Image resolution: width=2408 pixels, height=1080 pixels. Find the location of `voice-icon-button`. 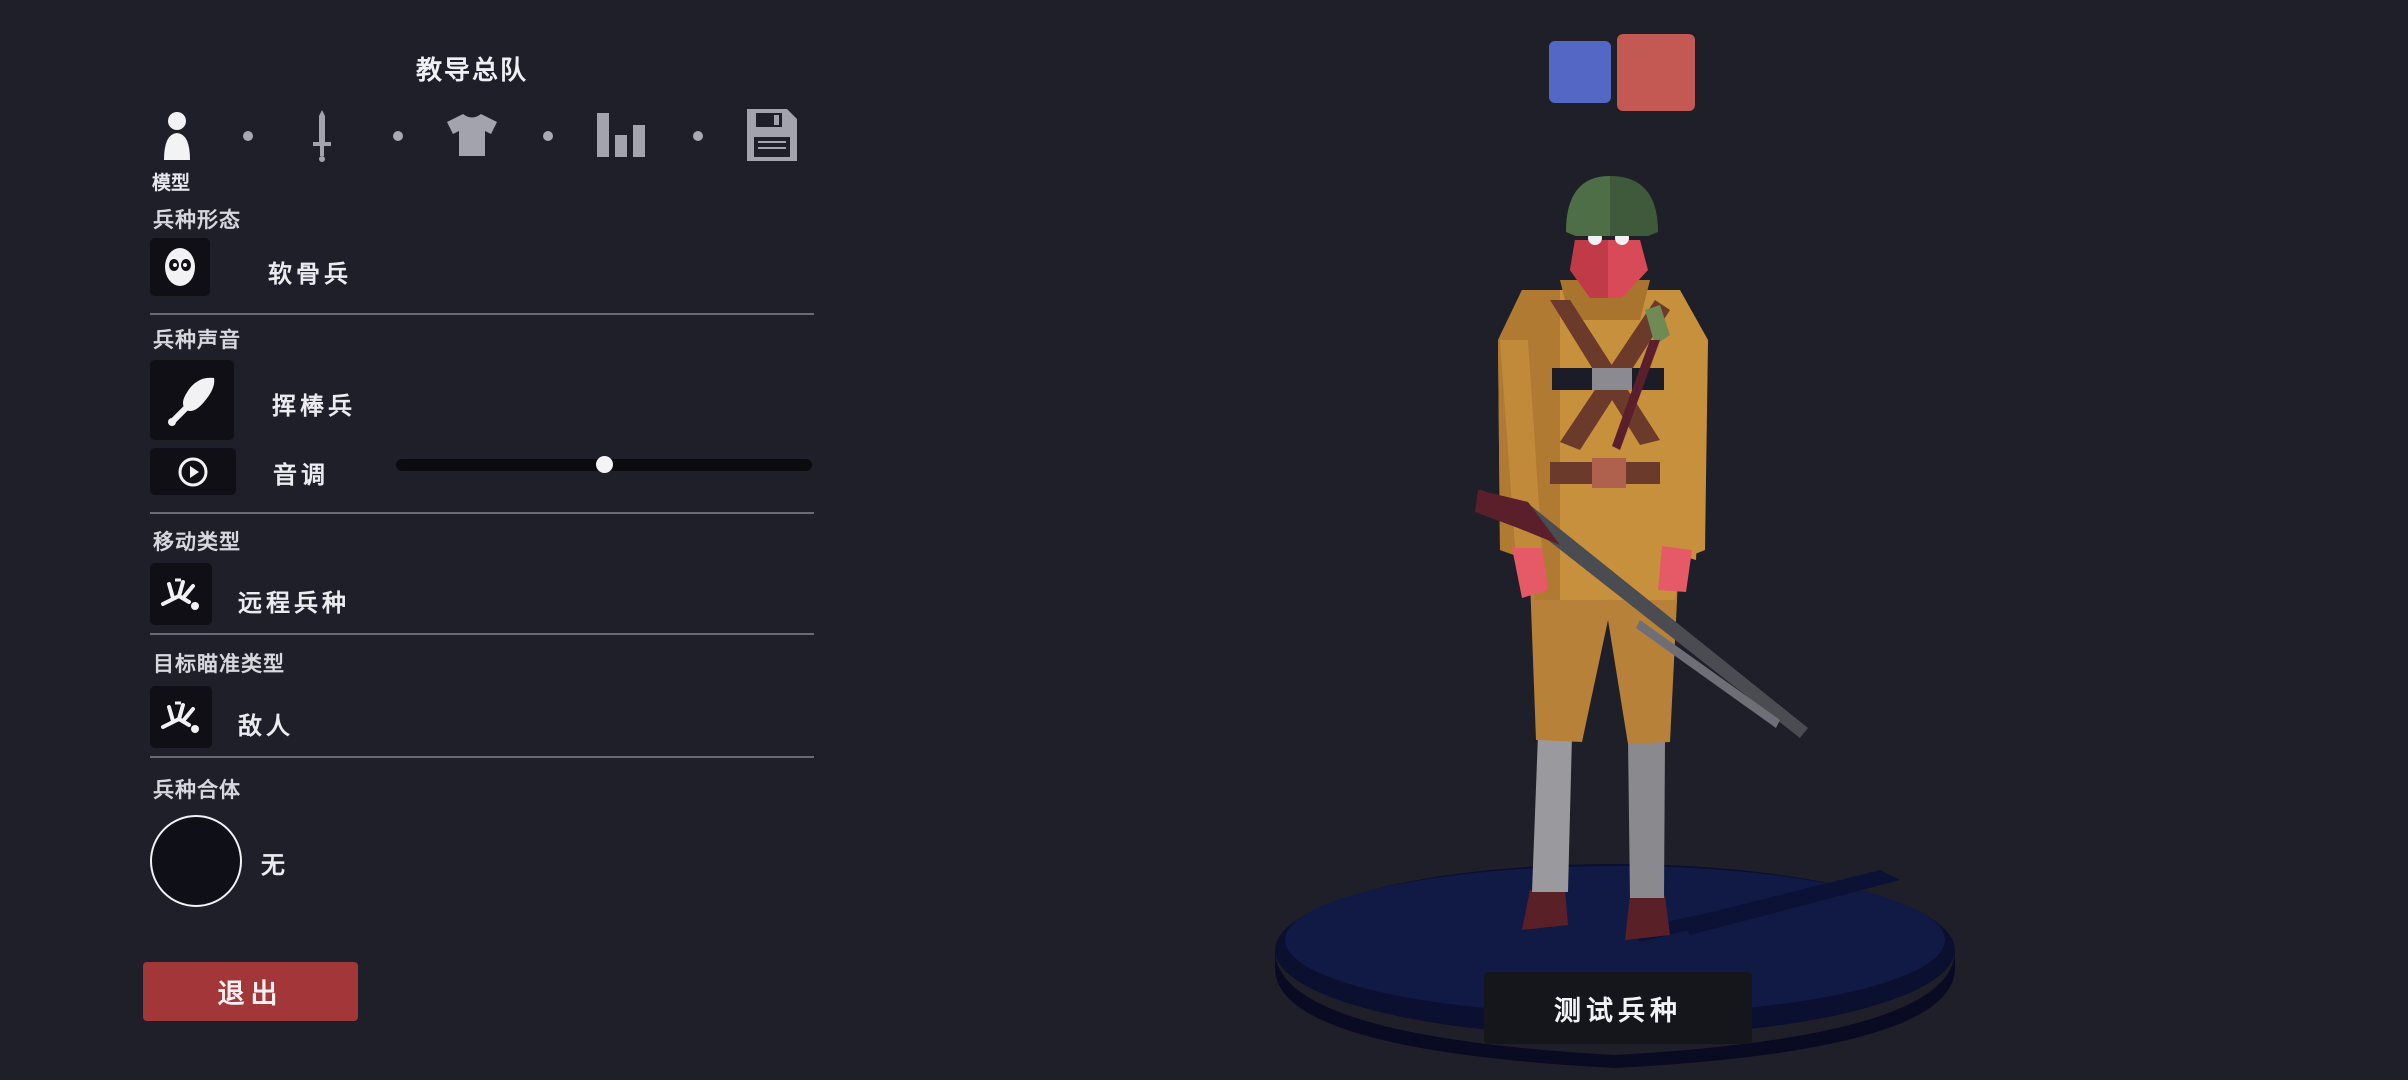

voice-icon-button is located at coordinates (192, 400).